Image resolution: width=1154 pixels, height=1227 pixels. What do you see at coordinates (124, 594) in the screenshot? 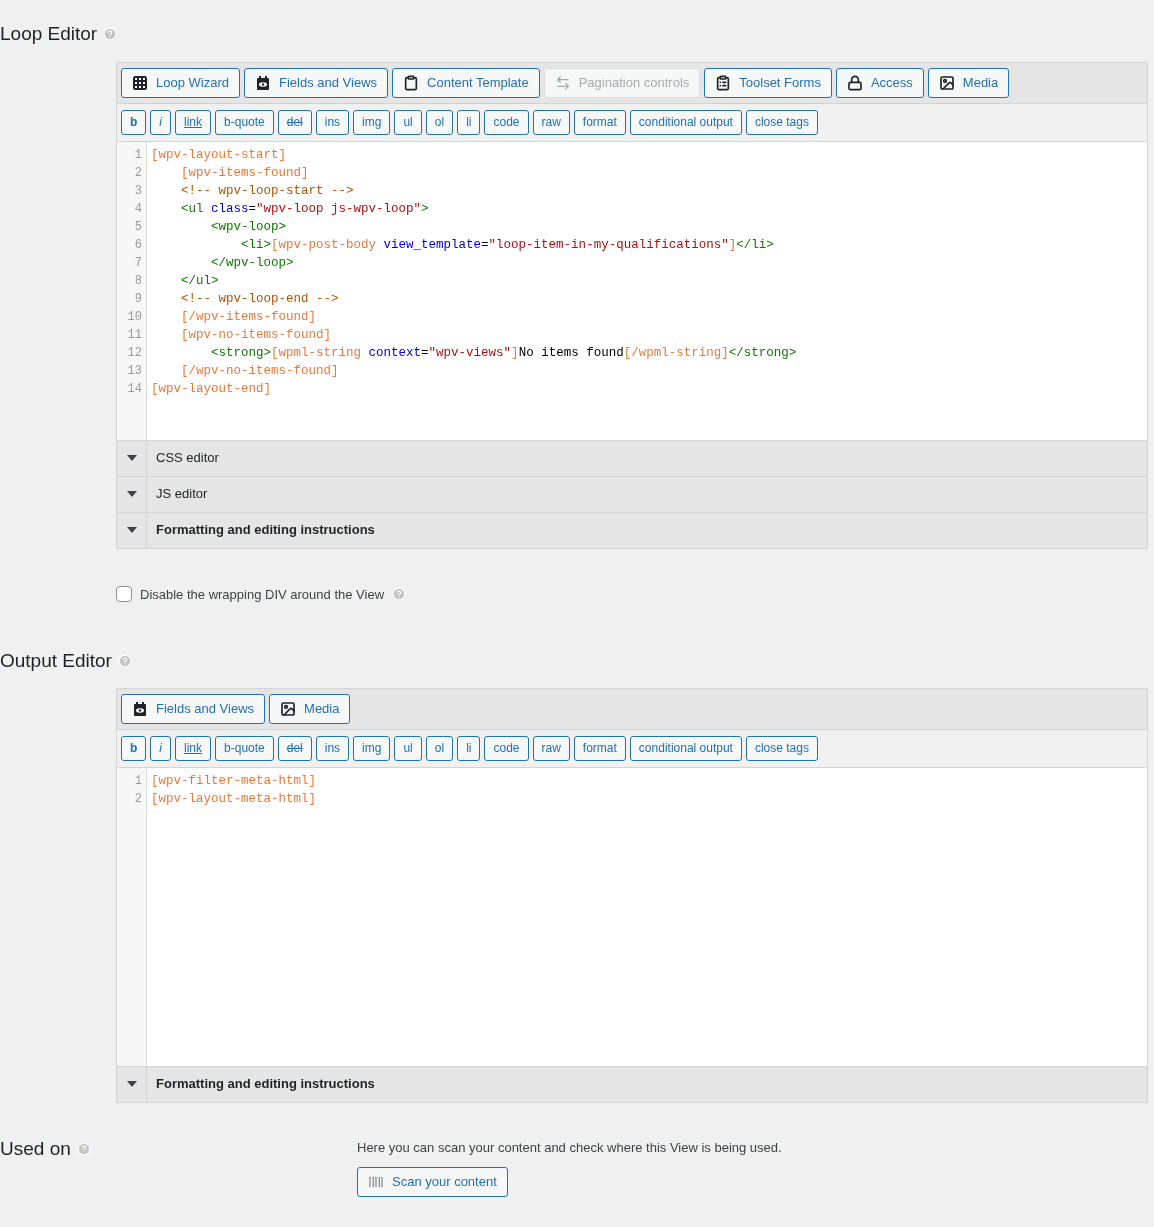
I see `checkbox` at bounding box center [124, 594].